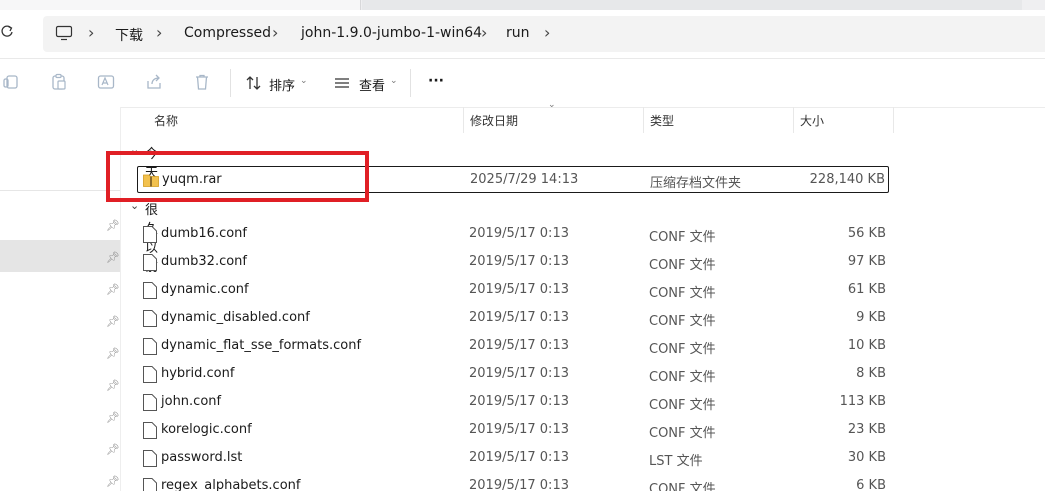 Image resolution: width=1045 pixels, height=491 pixels. What do you see at coordinates (155, 83) in the screenshot?
I see `share-icon` at bounding box center [155, 83].